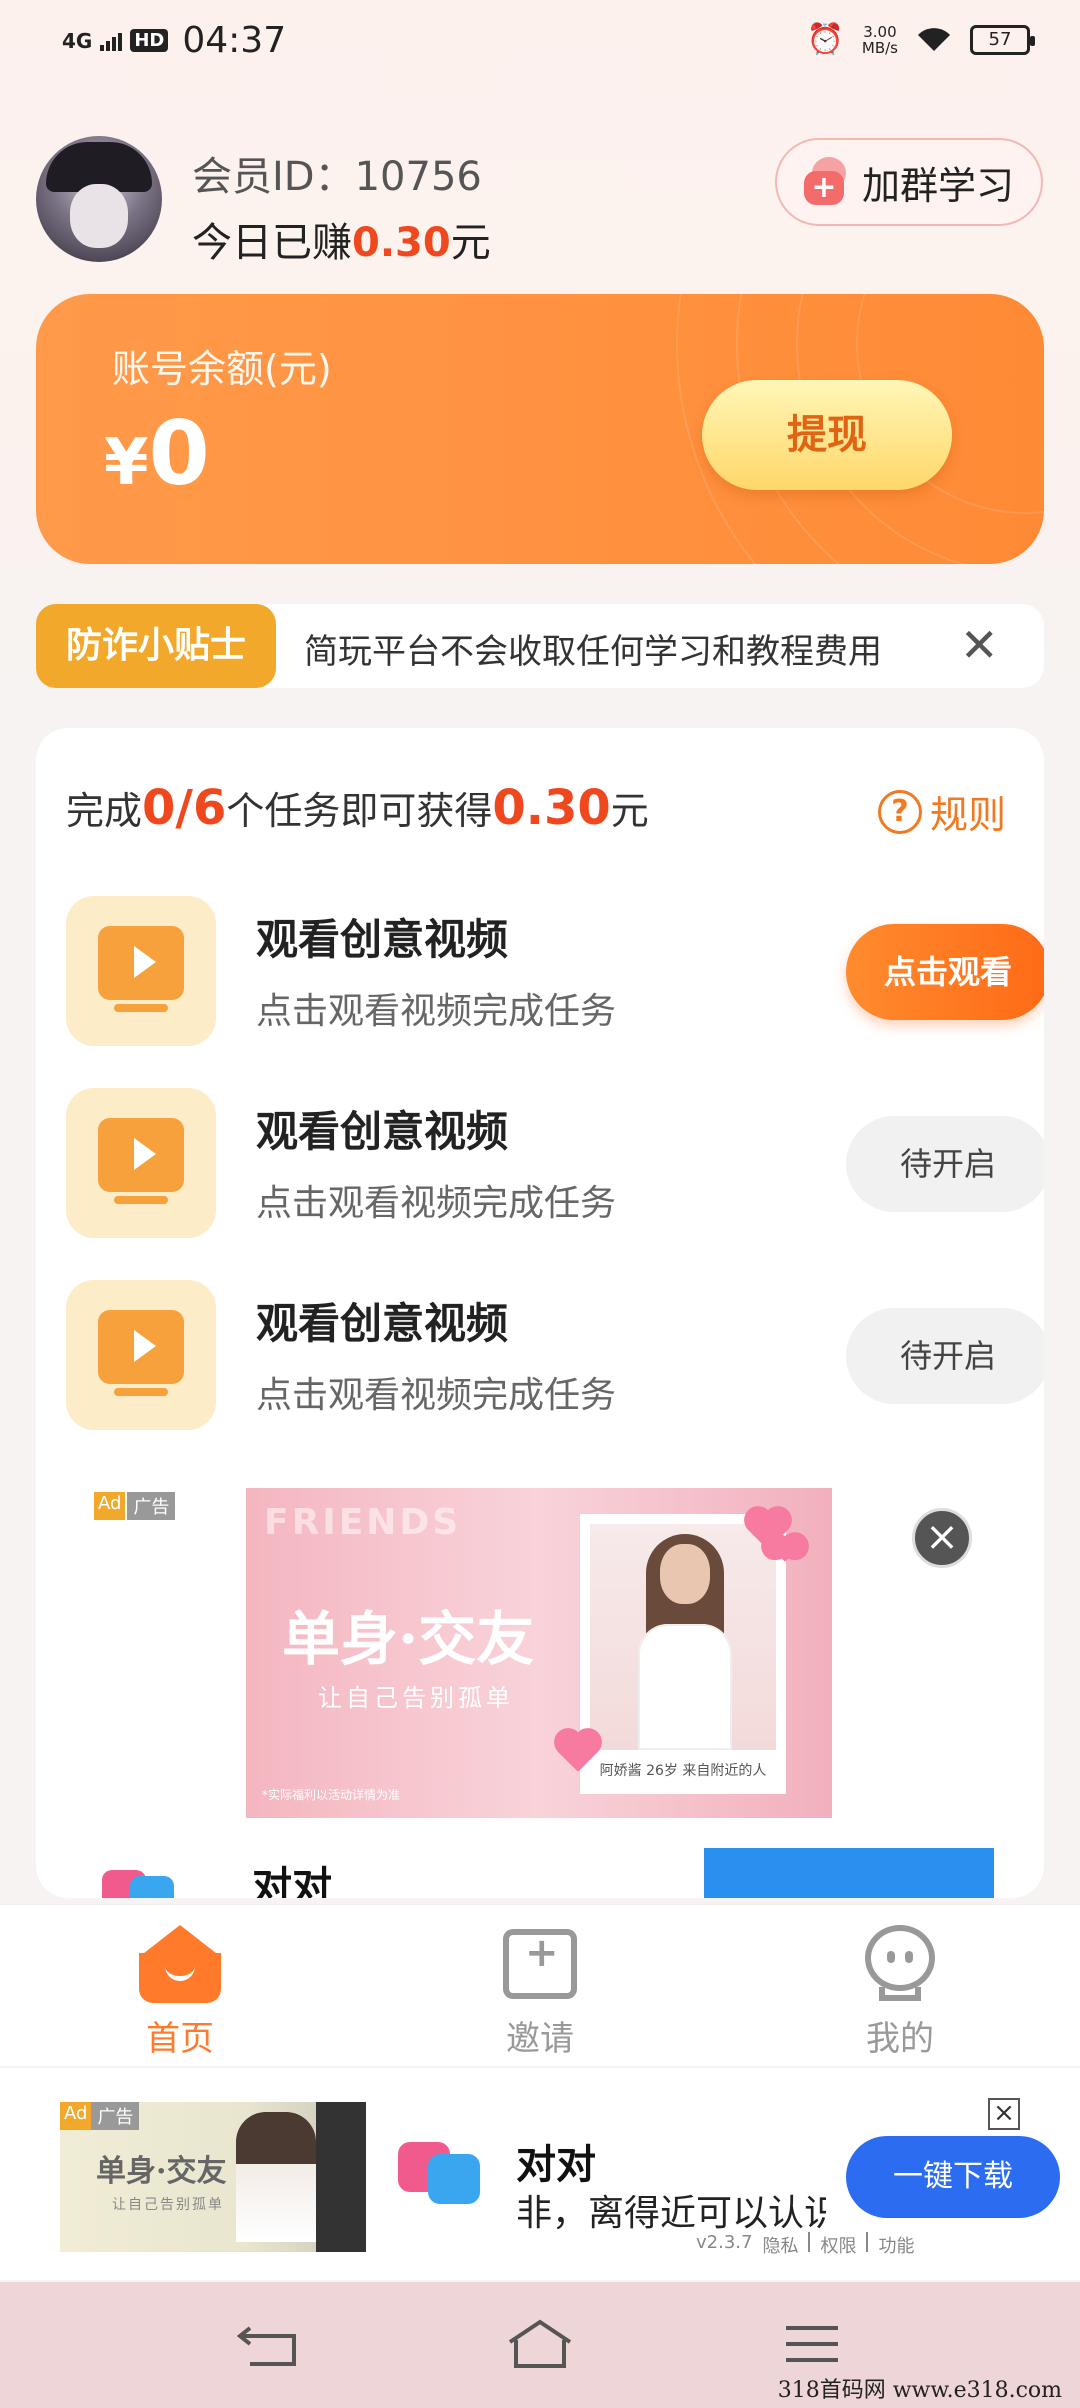 This screenshot has width=1080, height=2408. Describe the element at coordinates (180, 2039) in the screenshot. I see `nav-home-label: 首页` at that location.